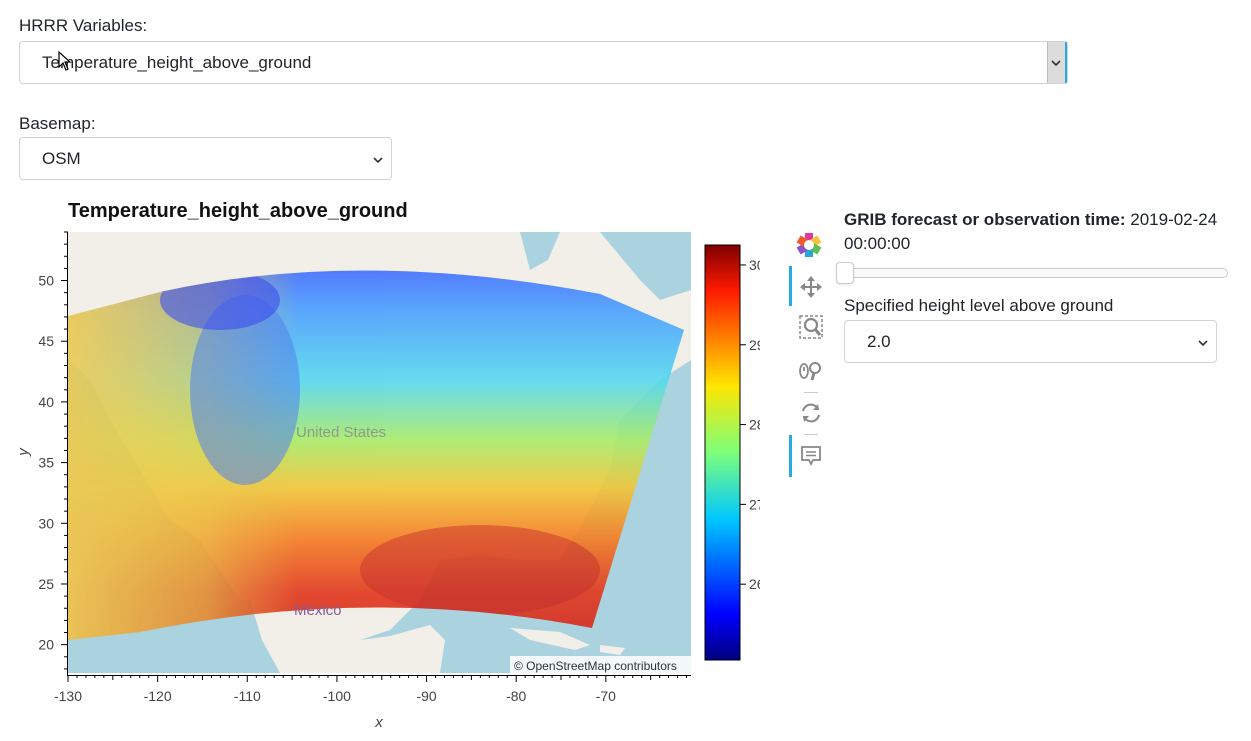 This screenshot has width=1251, height=741. What do you see at coordinates (426, 696) in the screenshot?
I see `x-tick-label: -90` at bounding box center [426, 696].